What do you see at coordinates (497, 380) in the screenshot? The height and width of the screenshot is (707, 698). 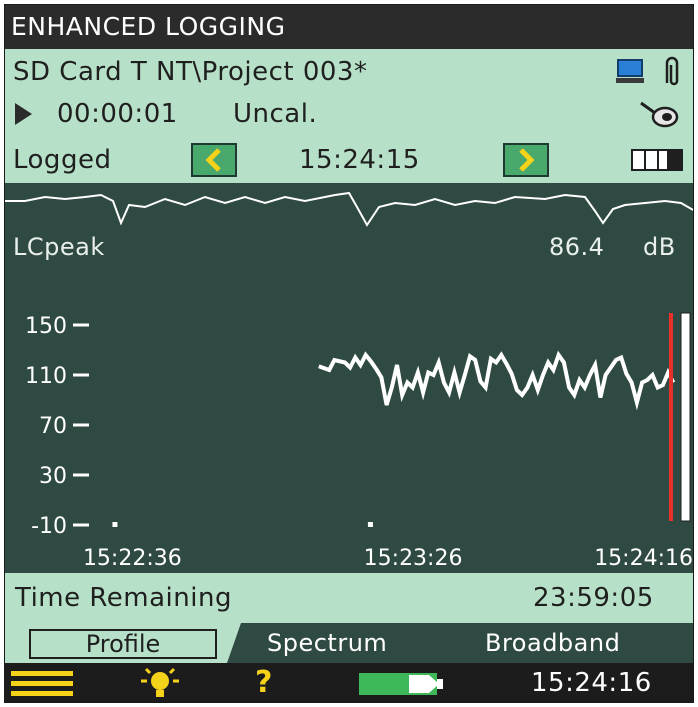 I see `series-line` at bounding box center [497, 380].